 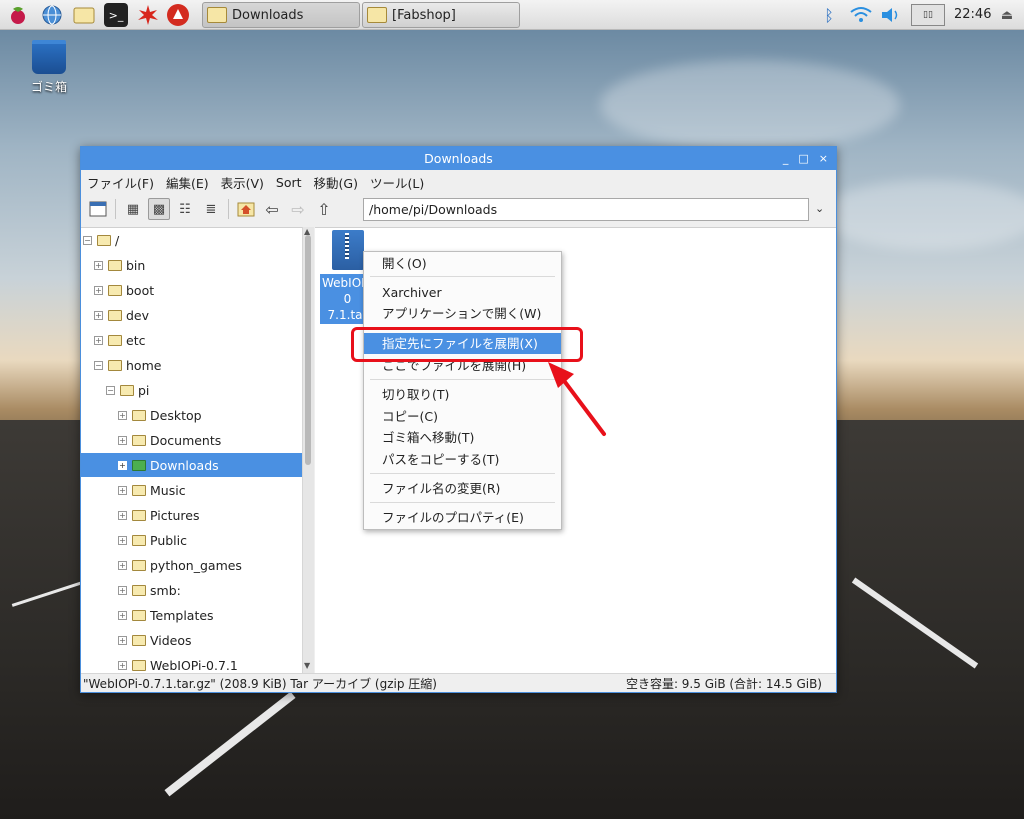 I want to click on raspberry-menu-icon, so click(x=18, y=15).